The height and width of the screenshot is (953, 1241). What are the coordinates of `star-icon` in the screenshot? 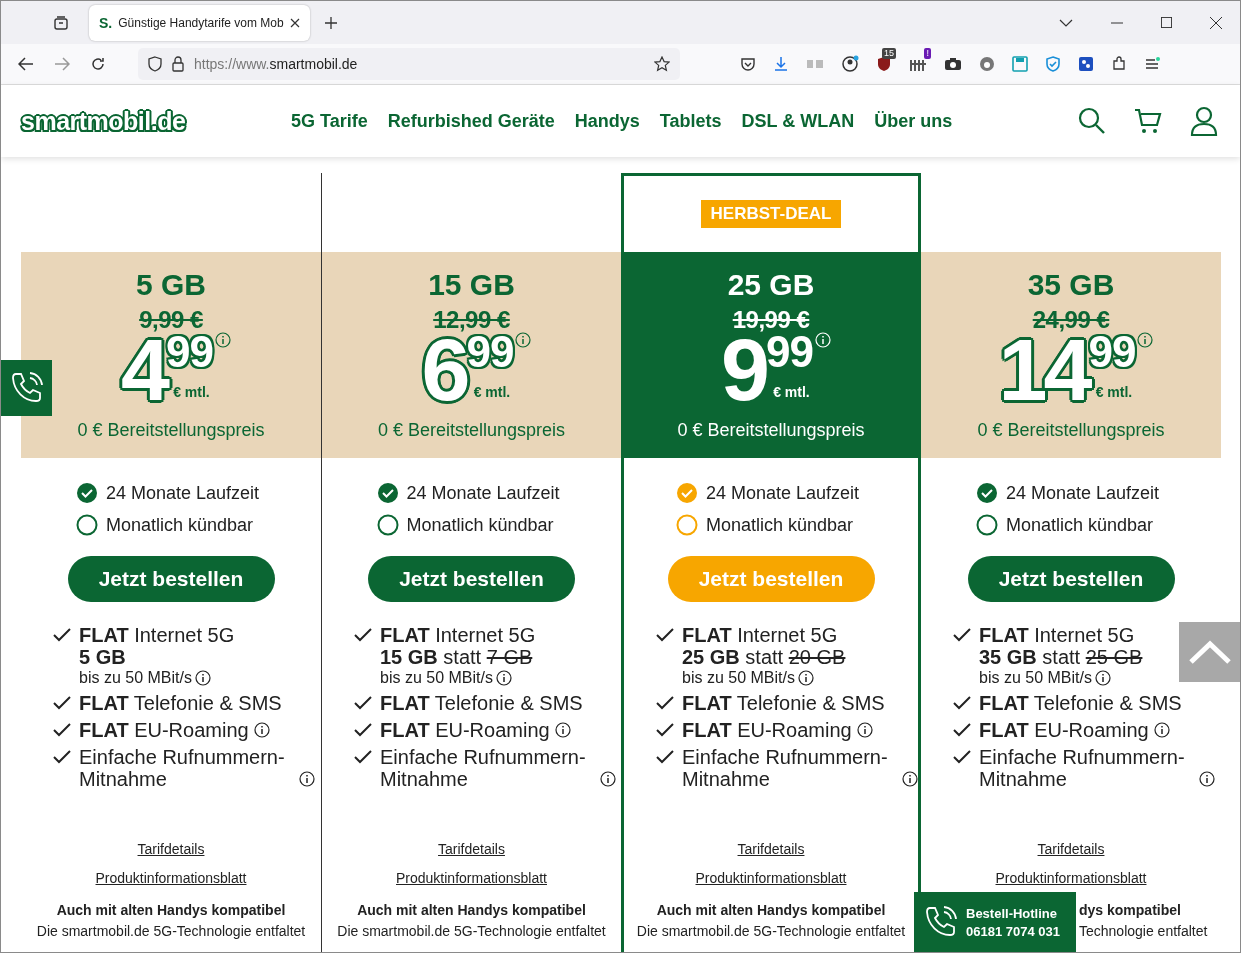 It's located at (662, 64).